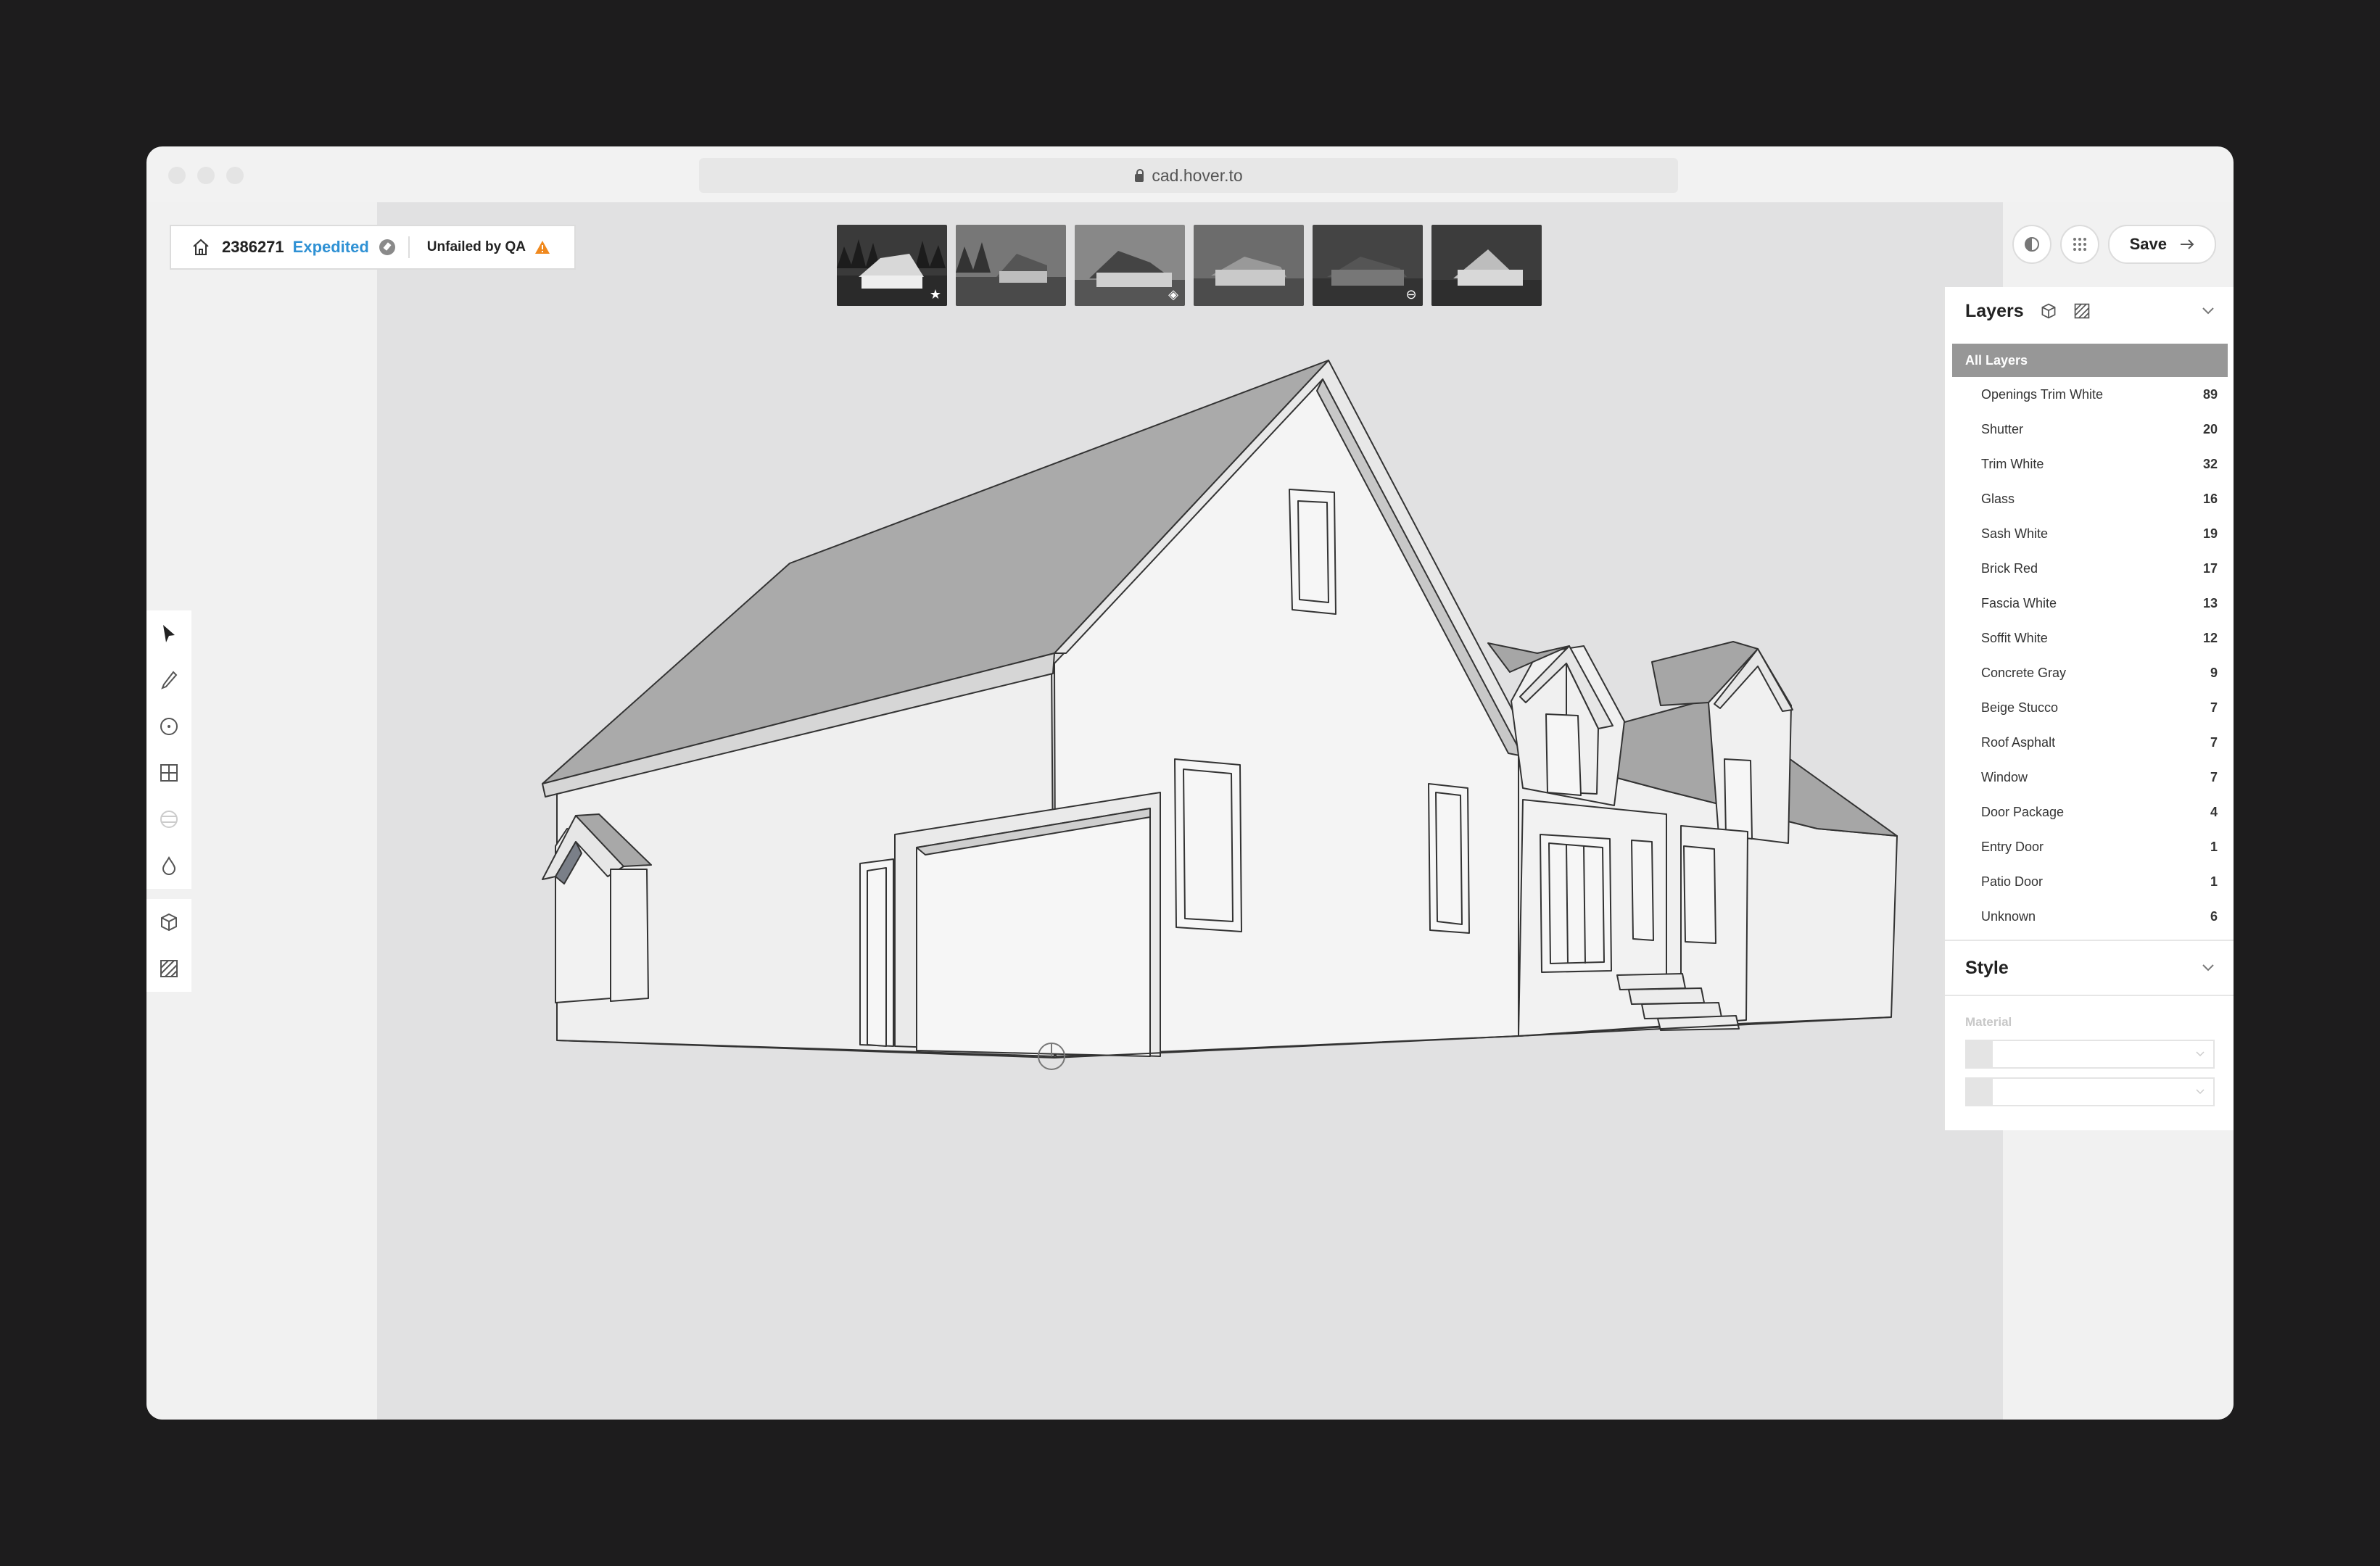  What do you see at coordinates (2020, 707) in the screenshot?
I see `layer-name: Beige Stucco` at bounding box center [2020, 707].